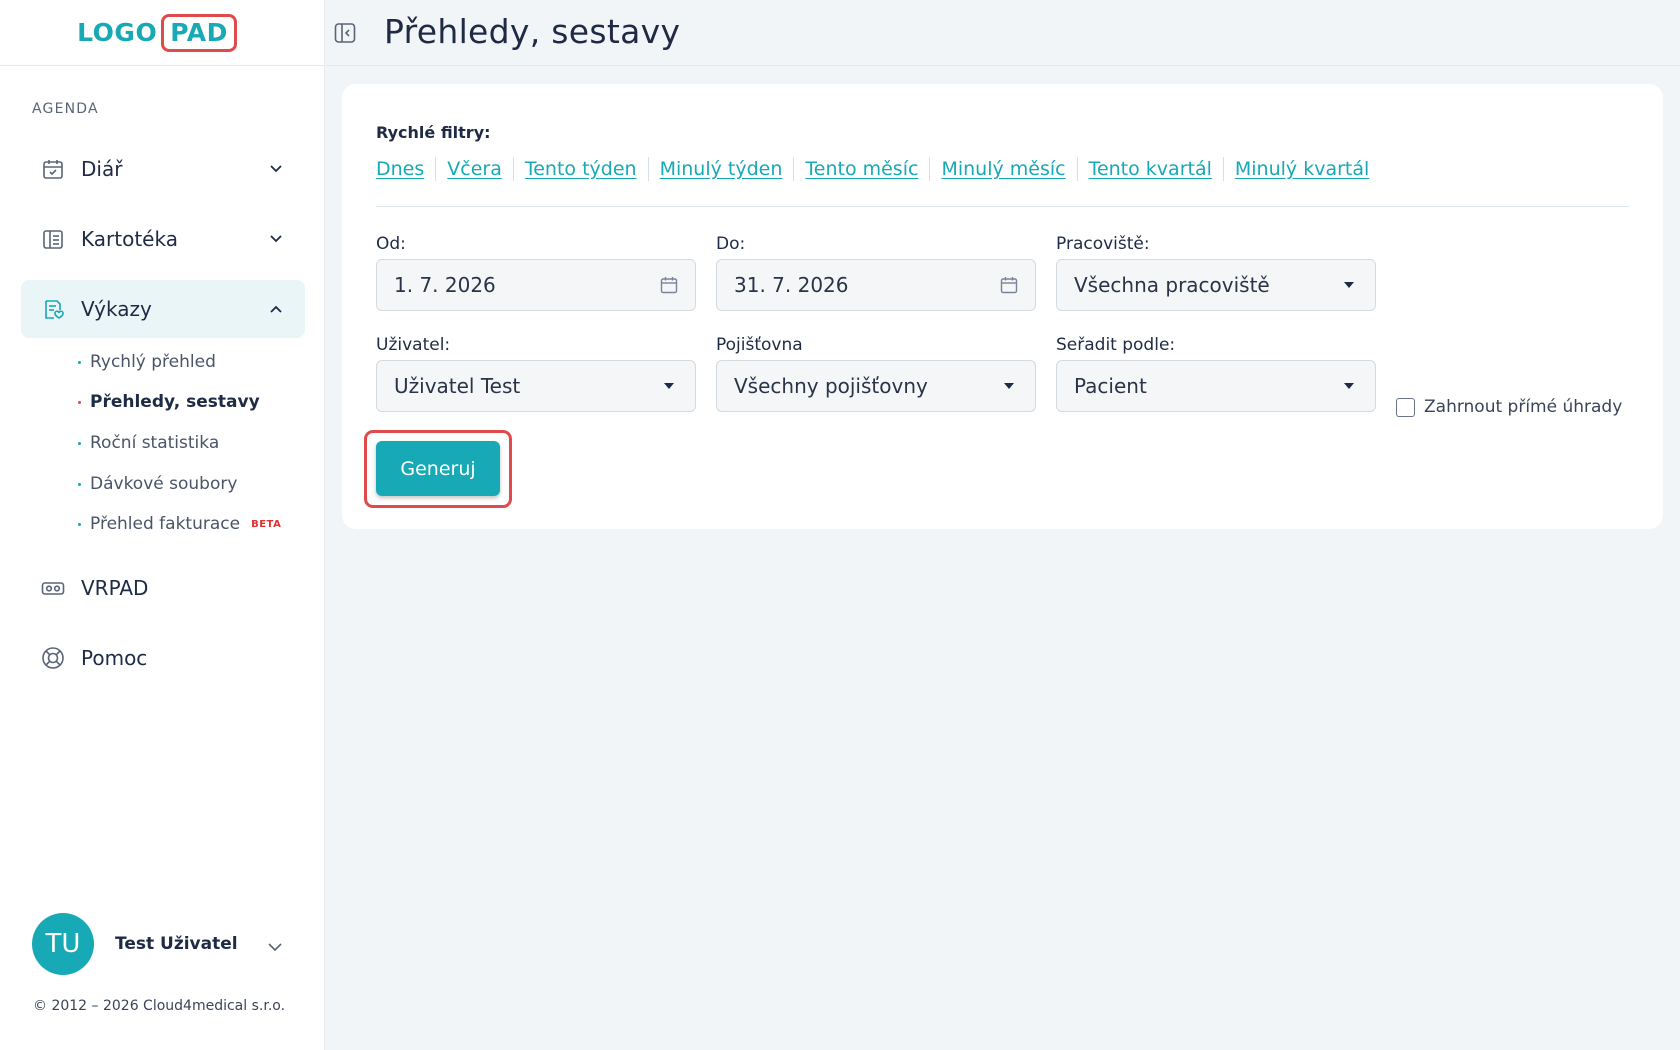  I want to click on copyright: © 2012 – 2026 Cloud4medical s.r.o., so click(159, 1006).